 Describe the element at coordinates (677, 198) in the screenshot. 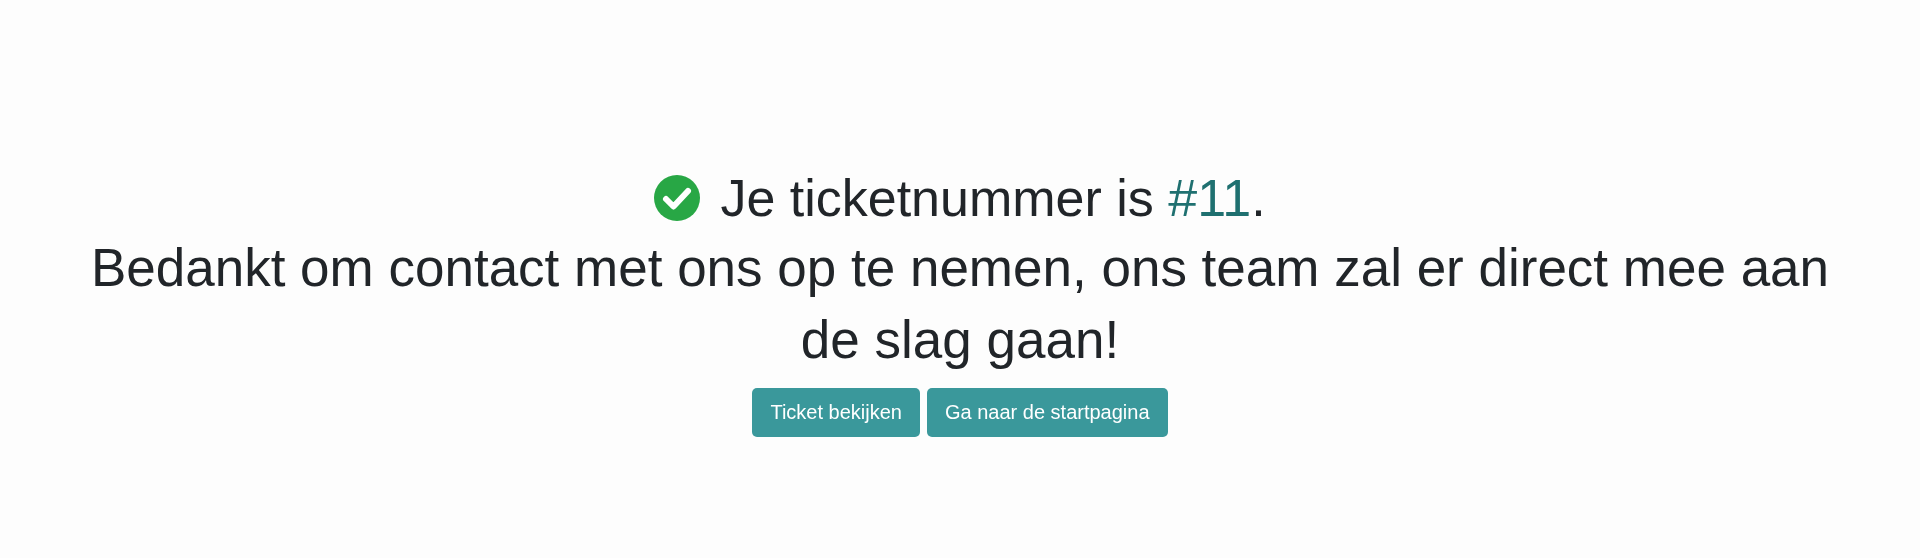

I see `check-circle-icon` at that location.